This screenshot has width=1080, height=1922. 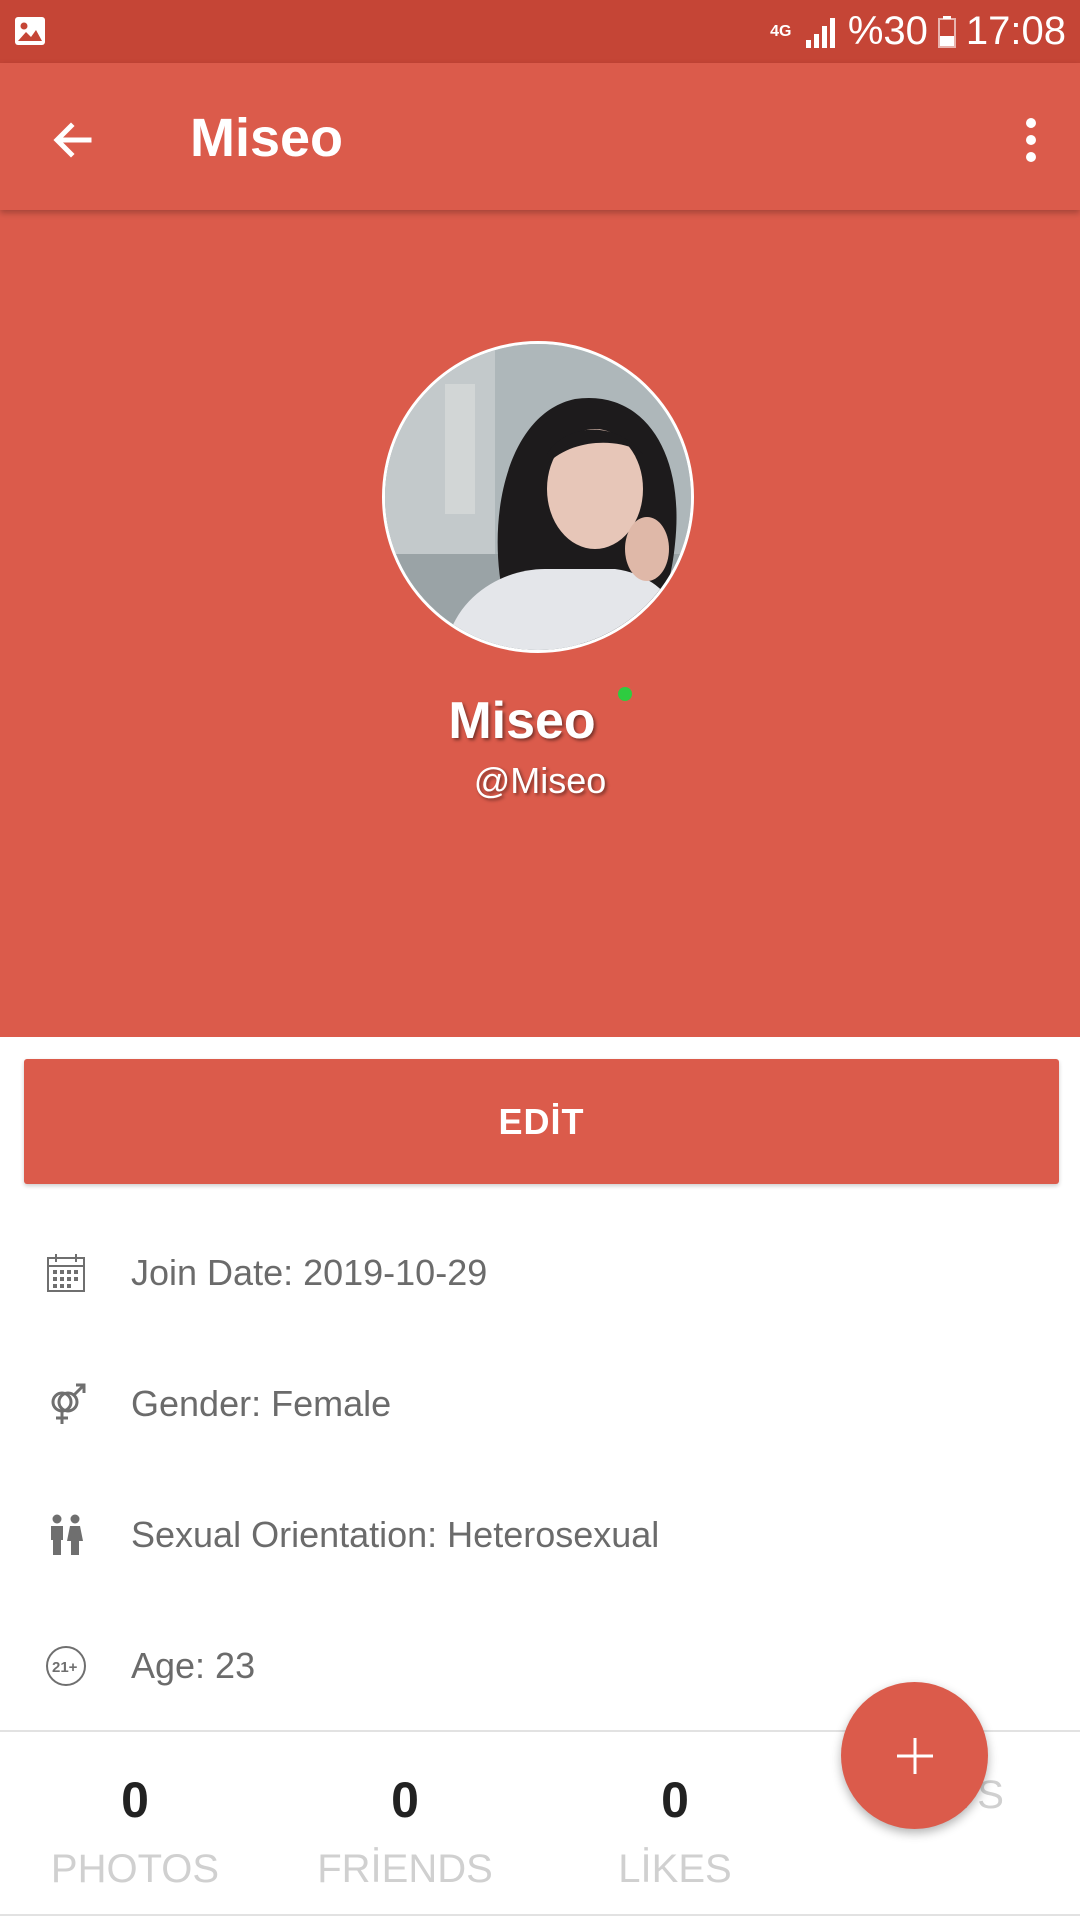 I want to click on signal-icon, so click(x=820, y=32).